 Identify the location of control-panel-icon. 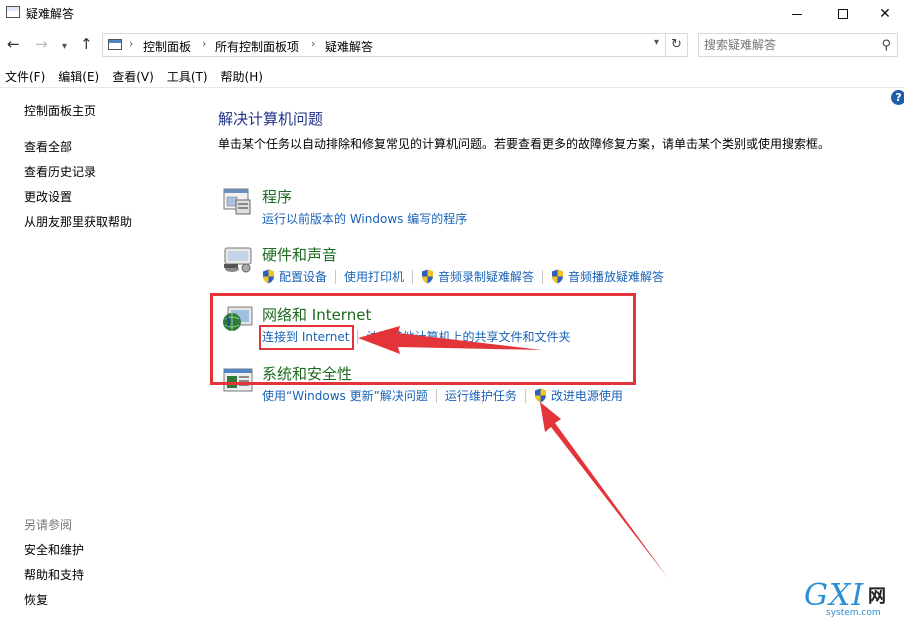
(115, 44).